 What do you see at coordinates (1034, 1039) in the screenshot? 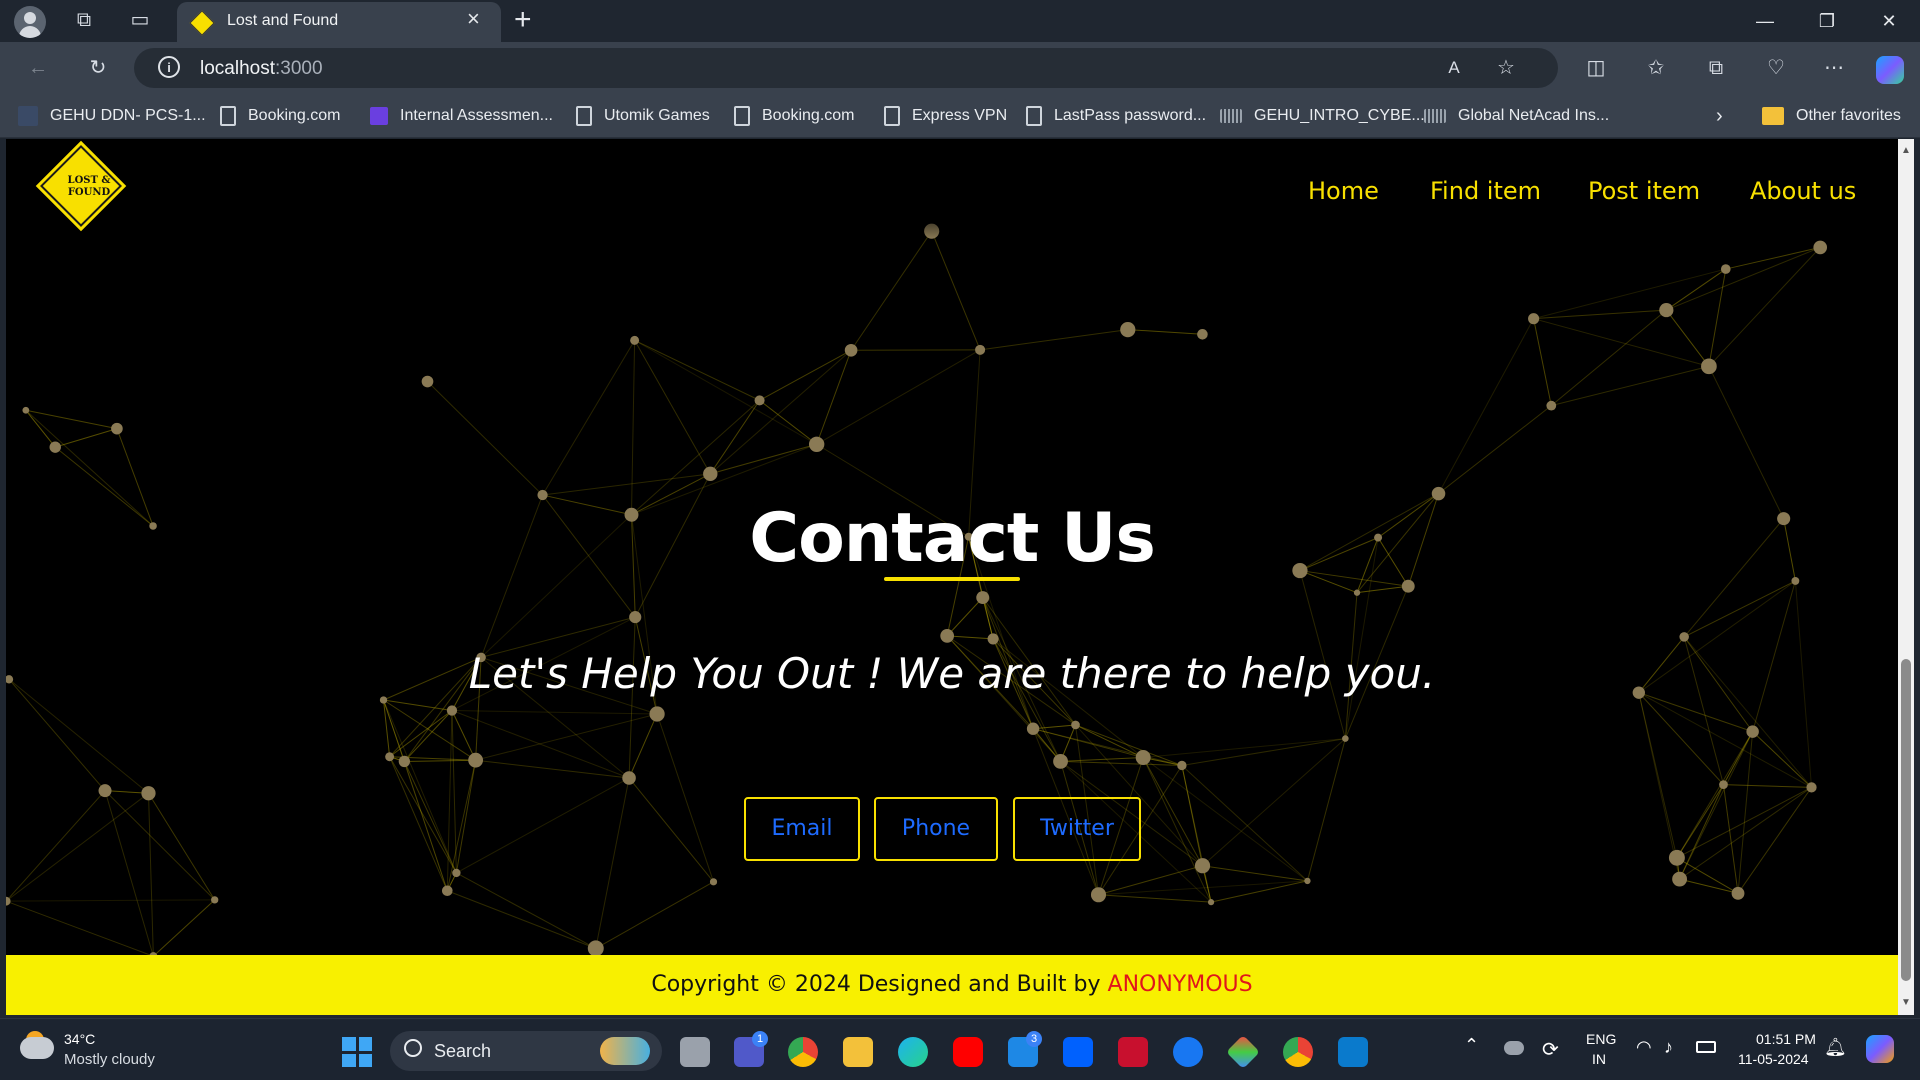
I see `mail-badge: 3` at bounding box center [1034, 1039].